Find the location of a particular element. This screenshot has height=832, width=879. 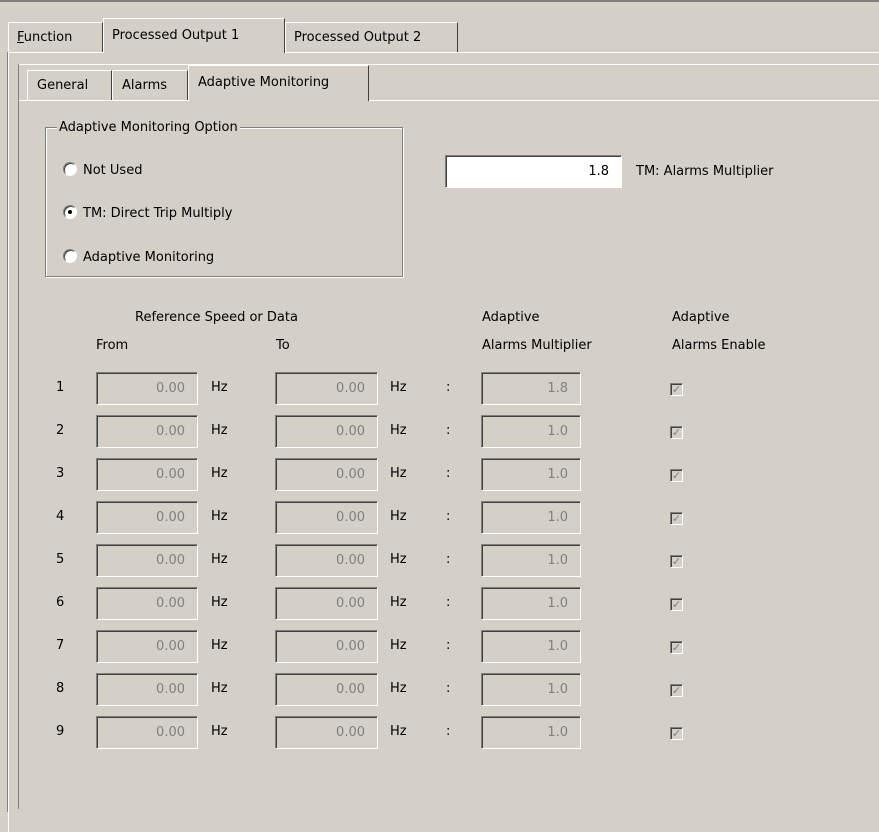

subtab-adaptive-monitoring-label: Adaptive Monitoring is located at coordinates (264, 82).